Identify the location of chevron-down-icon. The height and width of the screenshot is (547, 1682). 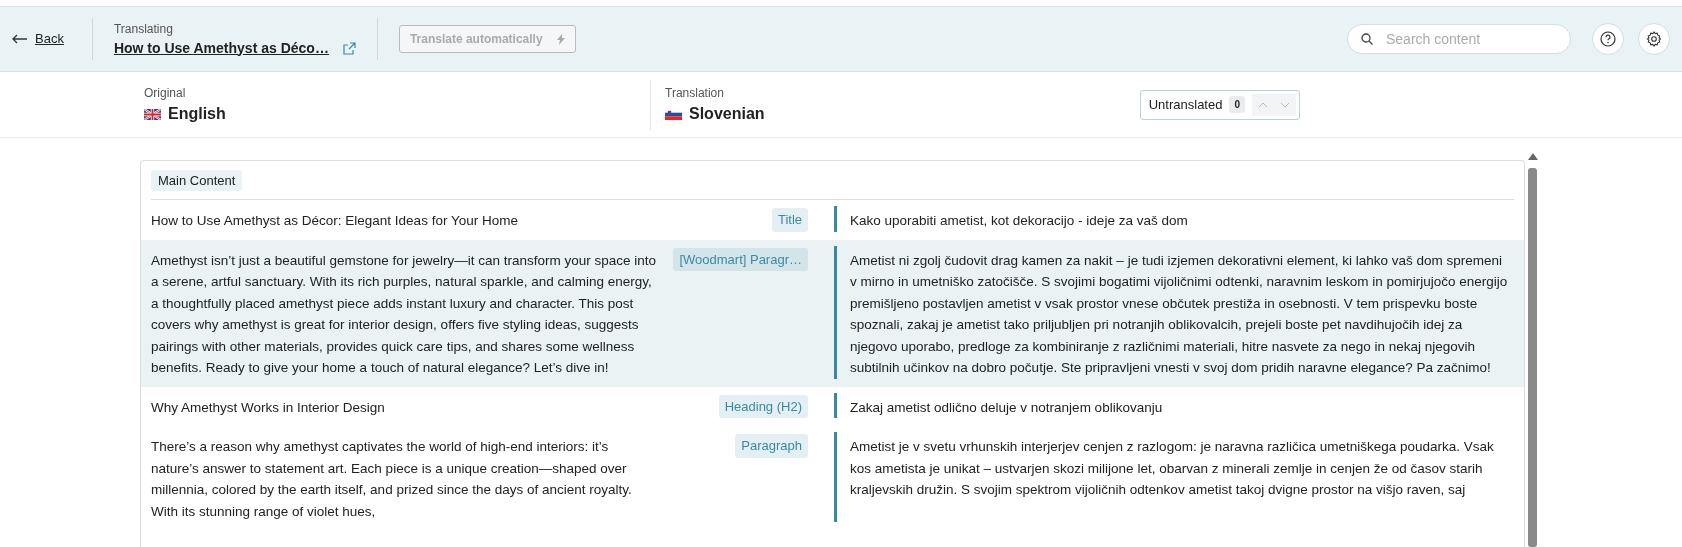
(1285, 105).